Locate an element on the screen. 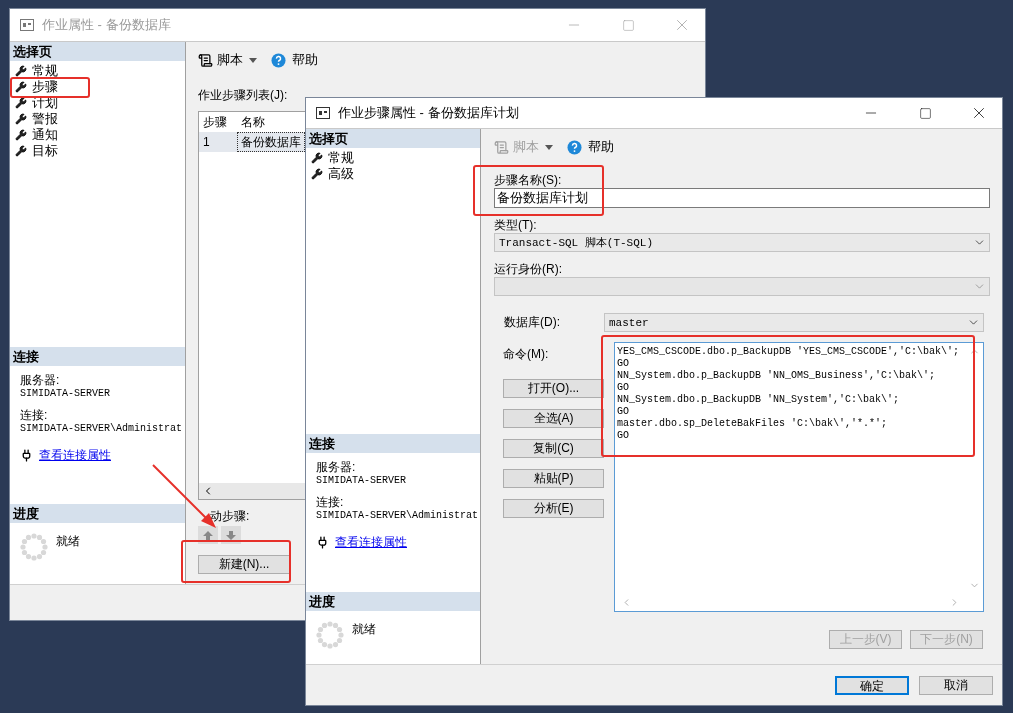  column-header: 步骤 is located at coordinates (218, 122).